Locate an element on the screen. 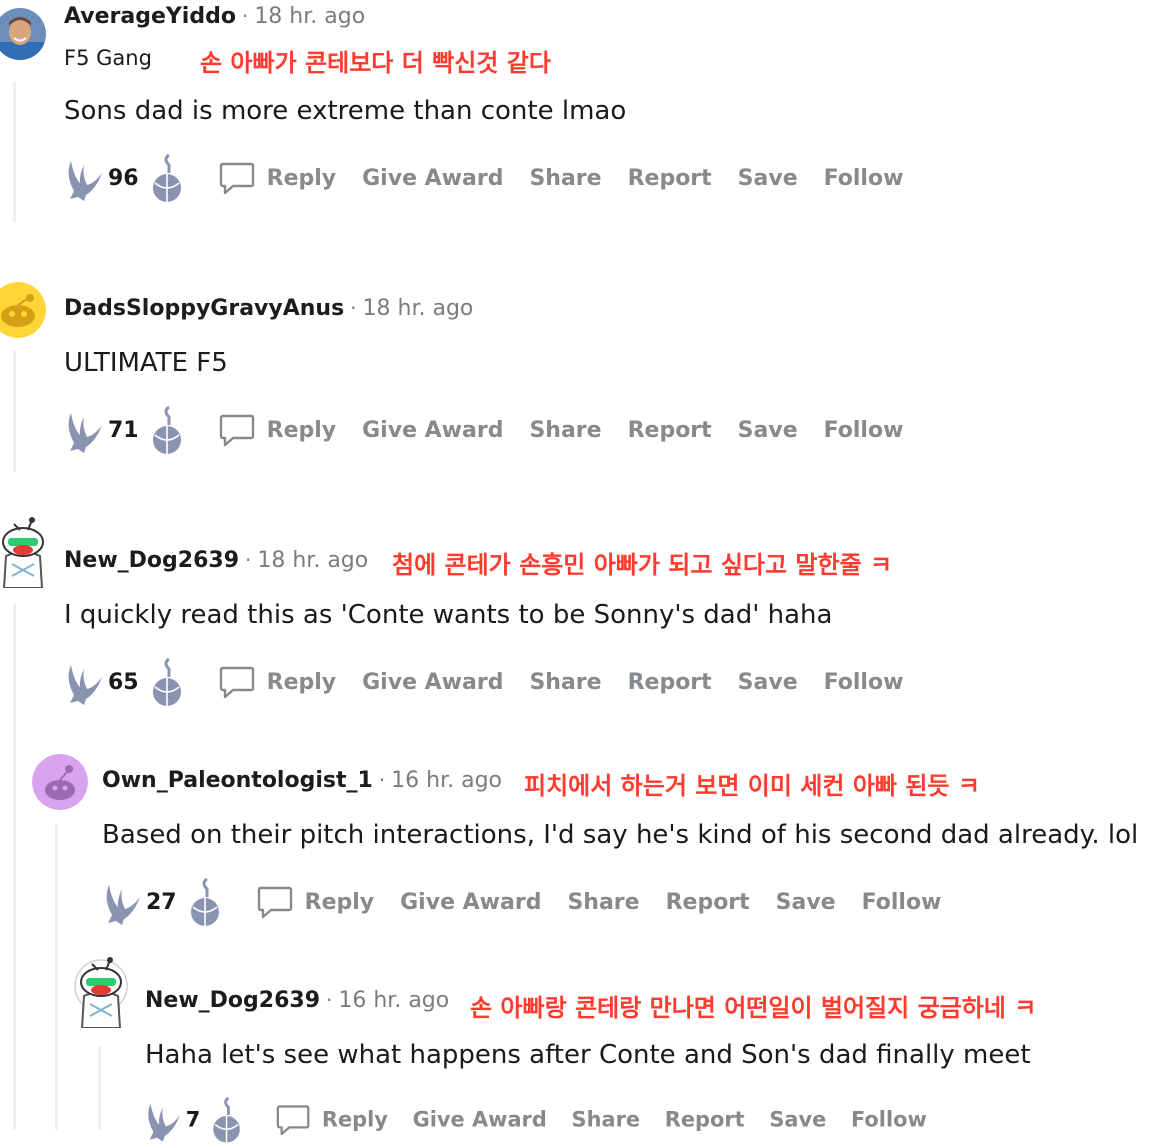  korean-translation: 피치에서 하는거 보면 이미 세컨 아빠 된듯 ㅋ is located at coordinates (752, 786).